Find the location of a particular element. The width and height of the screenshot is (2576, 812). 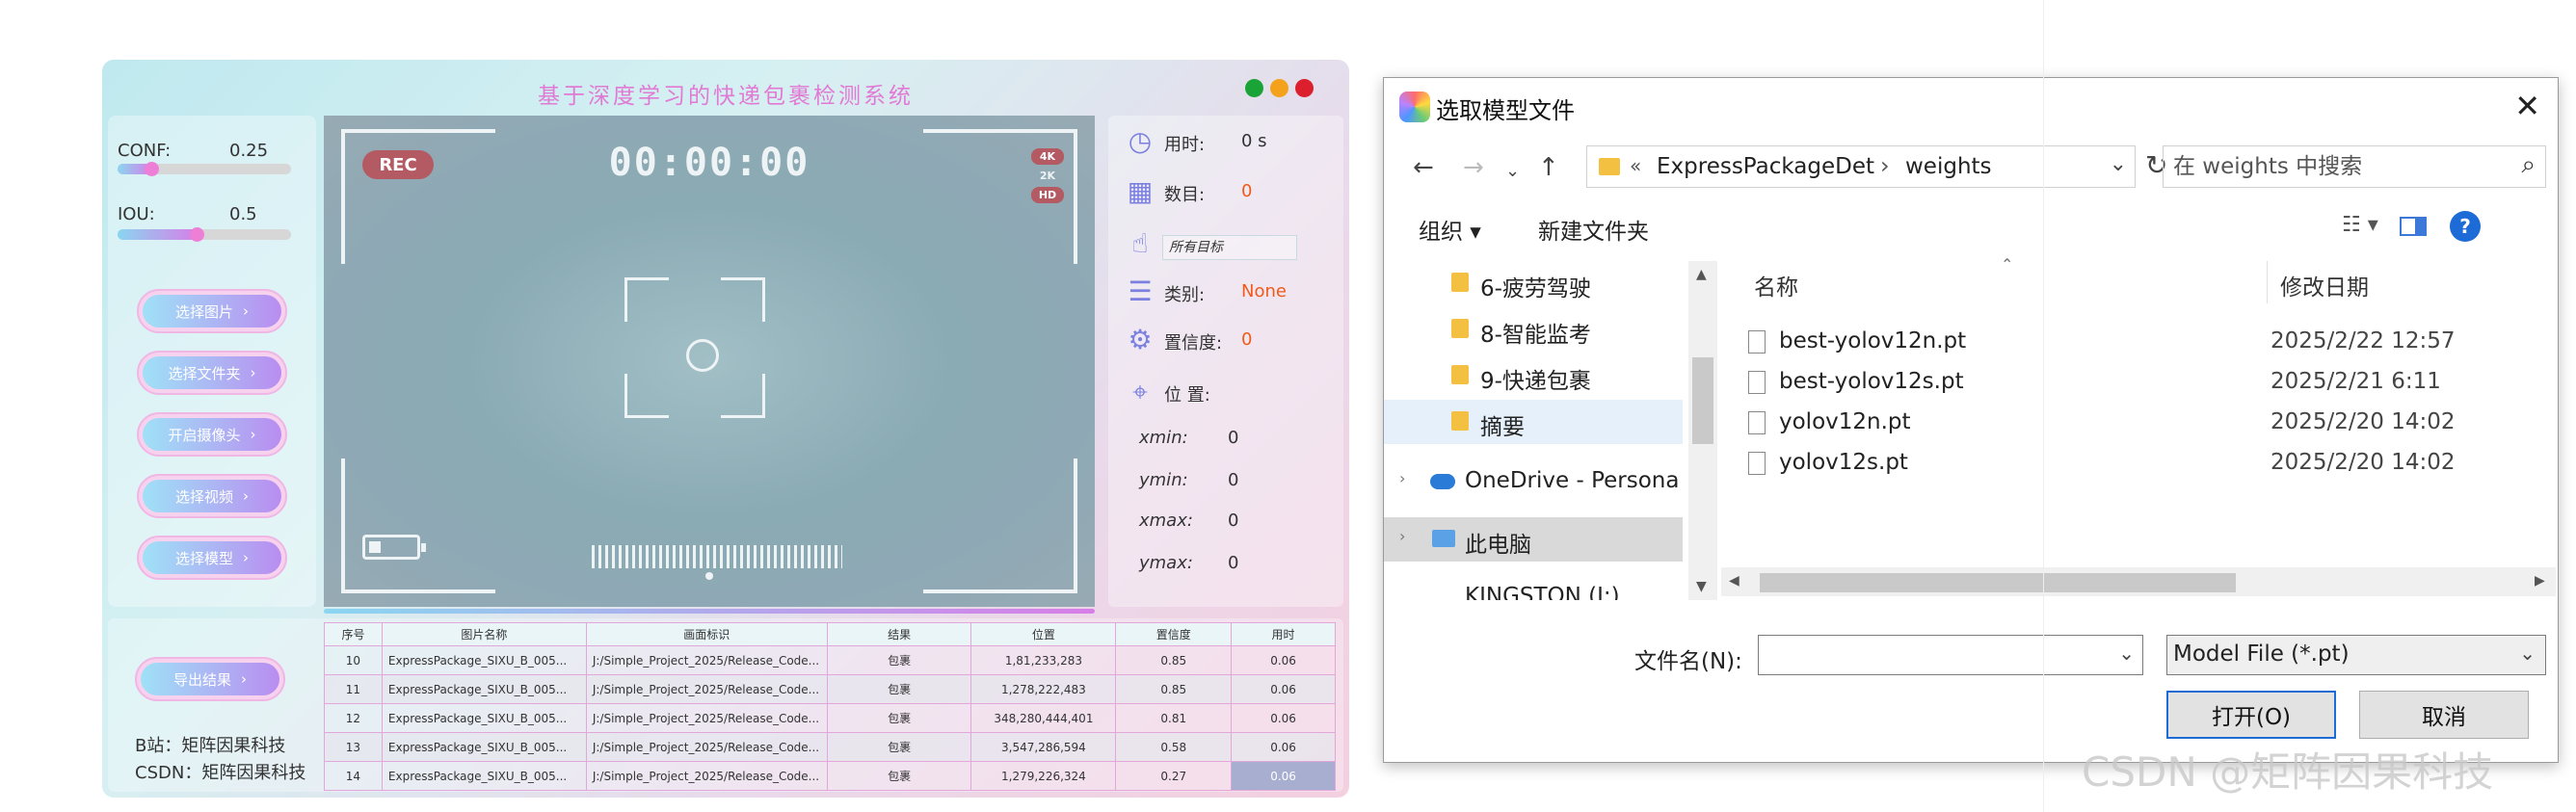

scroll-down-icon: ▼ is located at coordinates (1701, 586).